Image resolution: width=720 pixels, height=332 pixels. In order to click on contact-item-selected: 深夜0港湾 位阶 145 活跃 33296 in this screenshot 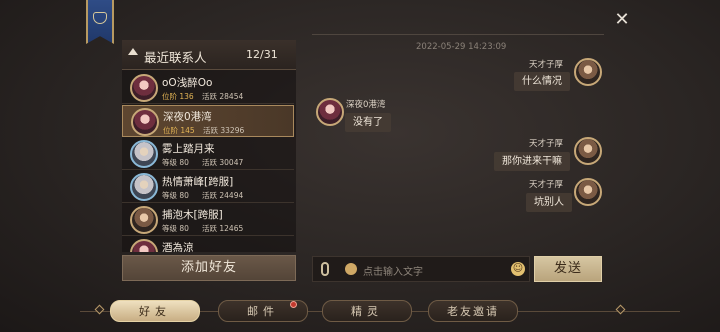, I will do `click(208, 121)`.